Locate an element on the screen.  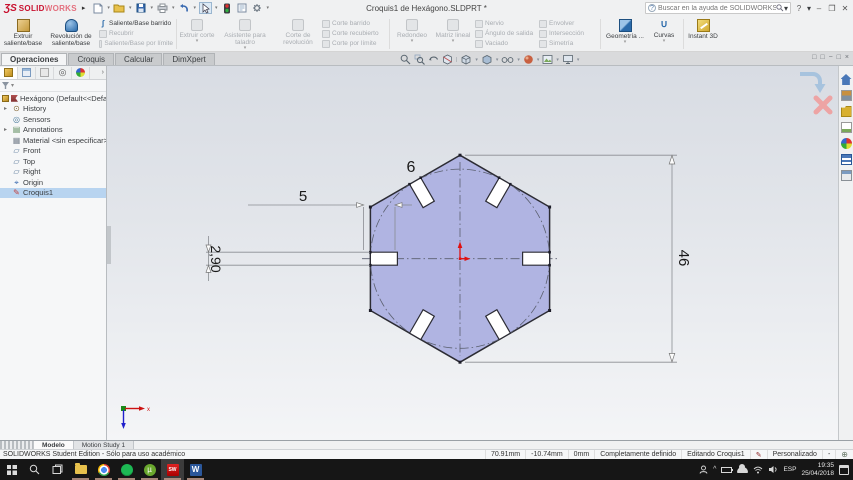
tree-item-origin: ⌖ Origin is located at coordinates (53, 182).